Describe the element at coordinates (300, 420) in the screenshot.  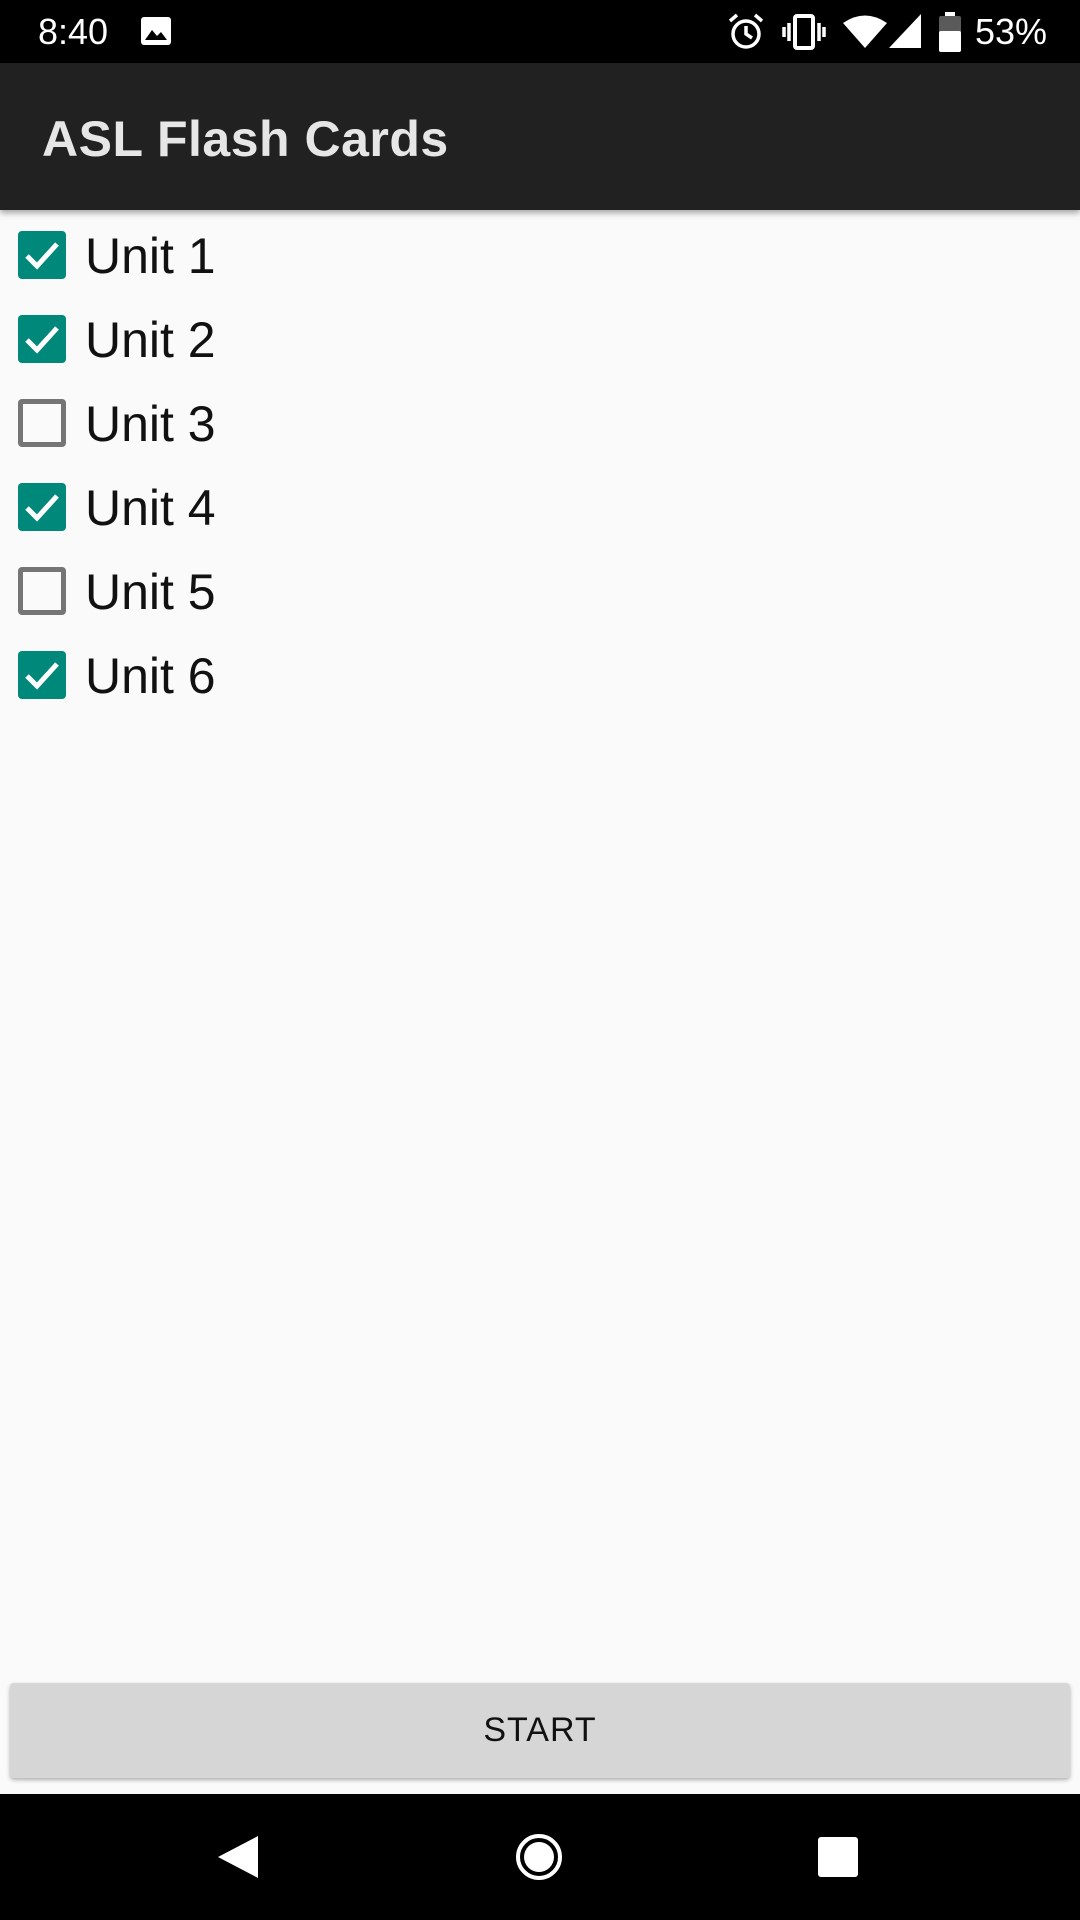
I see `unit-checkbox-3: Unit 3` at that location.